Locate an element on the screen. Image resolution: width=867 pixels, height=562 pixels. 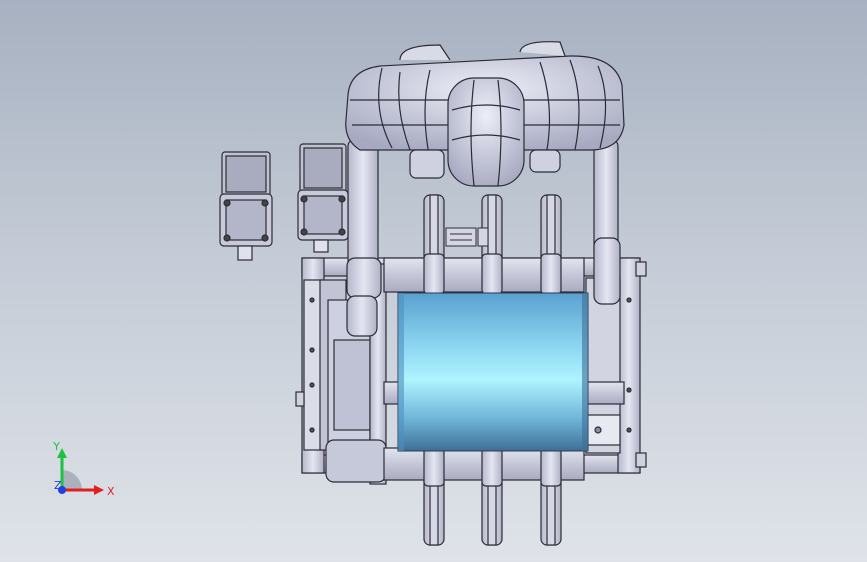
orientation-triad: Y X Z is located at coordinates (83, 469).